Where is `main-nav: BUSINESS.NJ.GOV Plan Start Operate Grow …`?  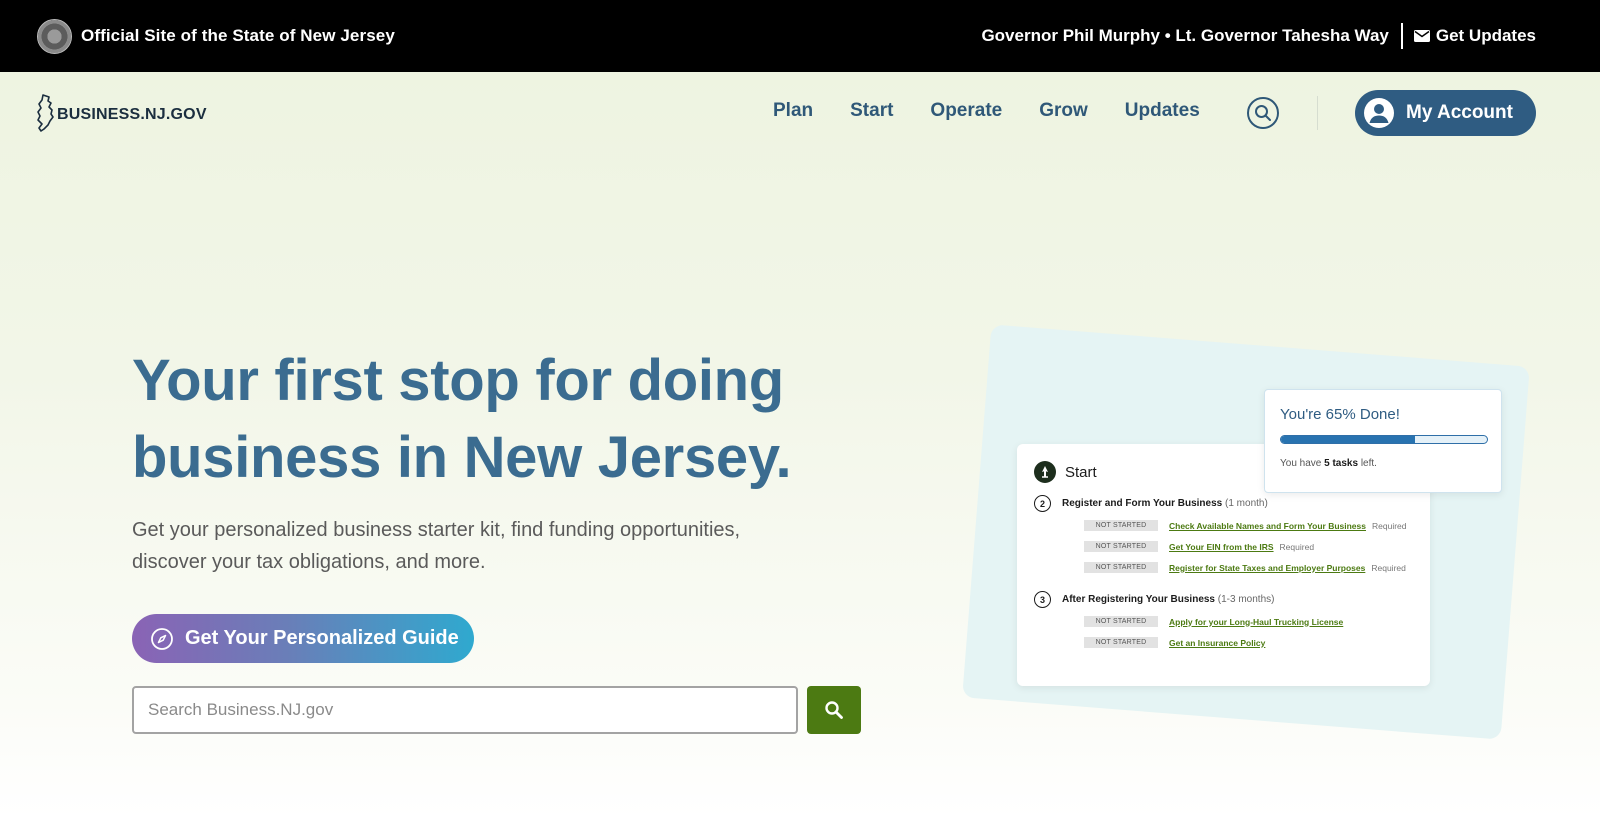
main-nav: BUSINESS.NJ.GOV Plan Start Operate Grow … is located at coordinates (800, 113).